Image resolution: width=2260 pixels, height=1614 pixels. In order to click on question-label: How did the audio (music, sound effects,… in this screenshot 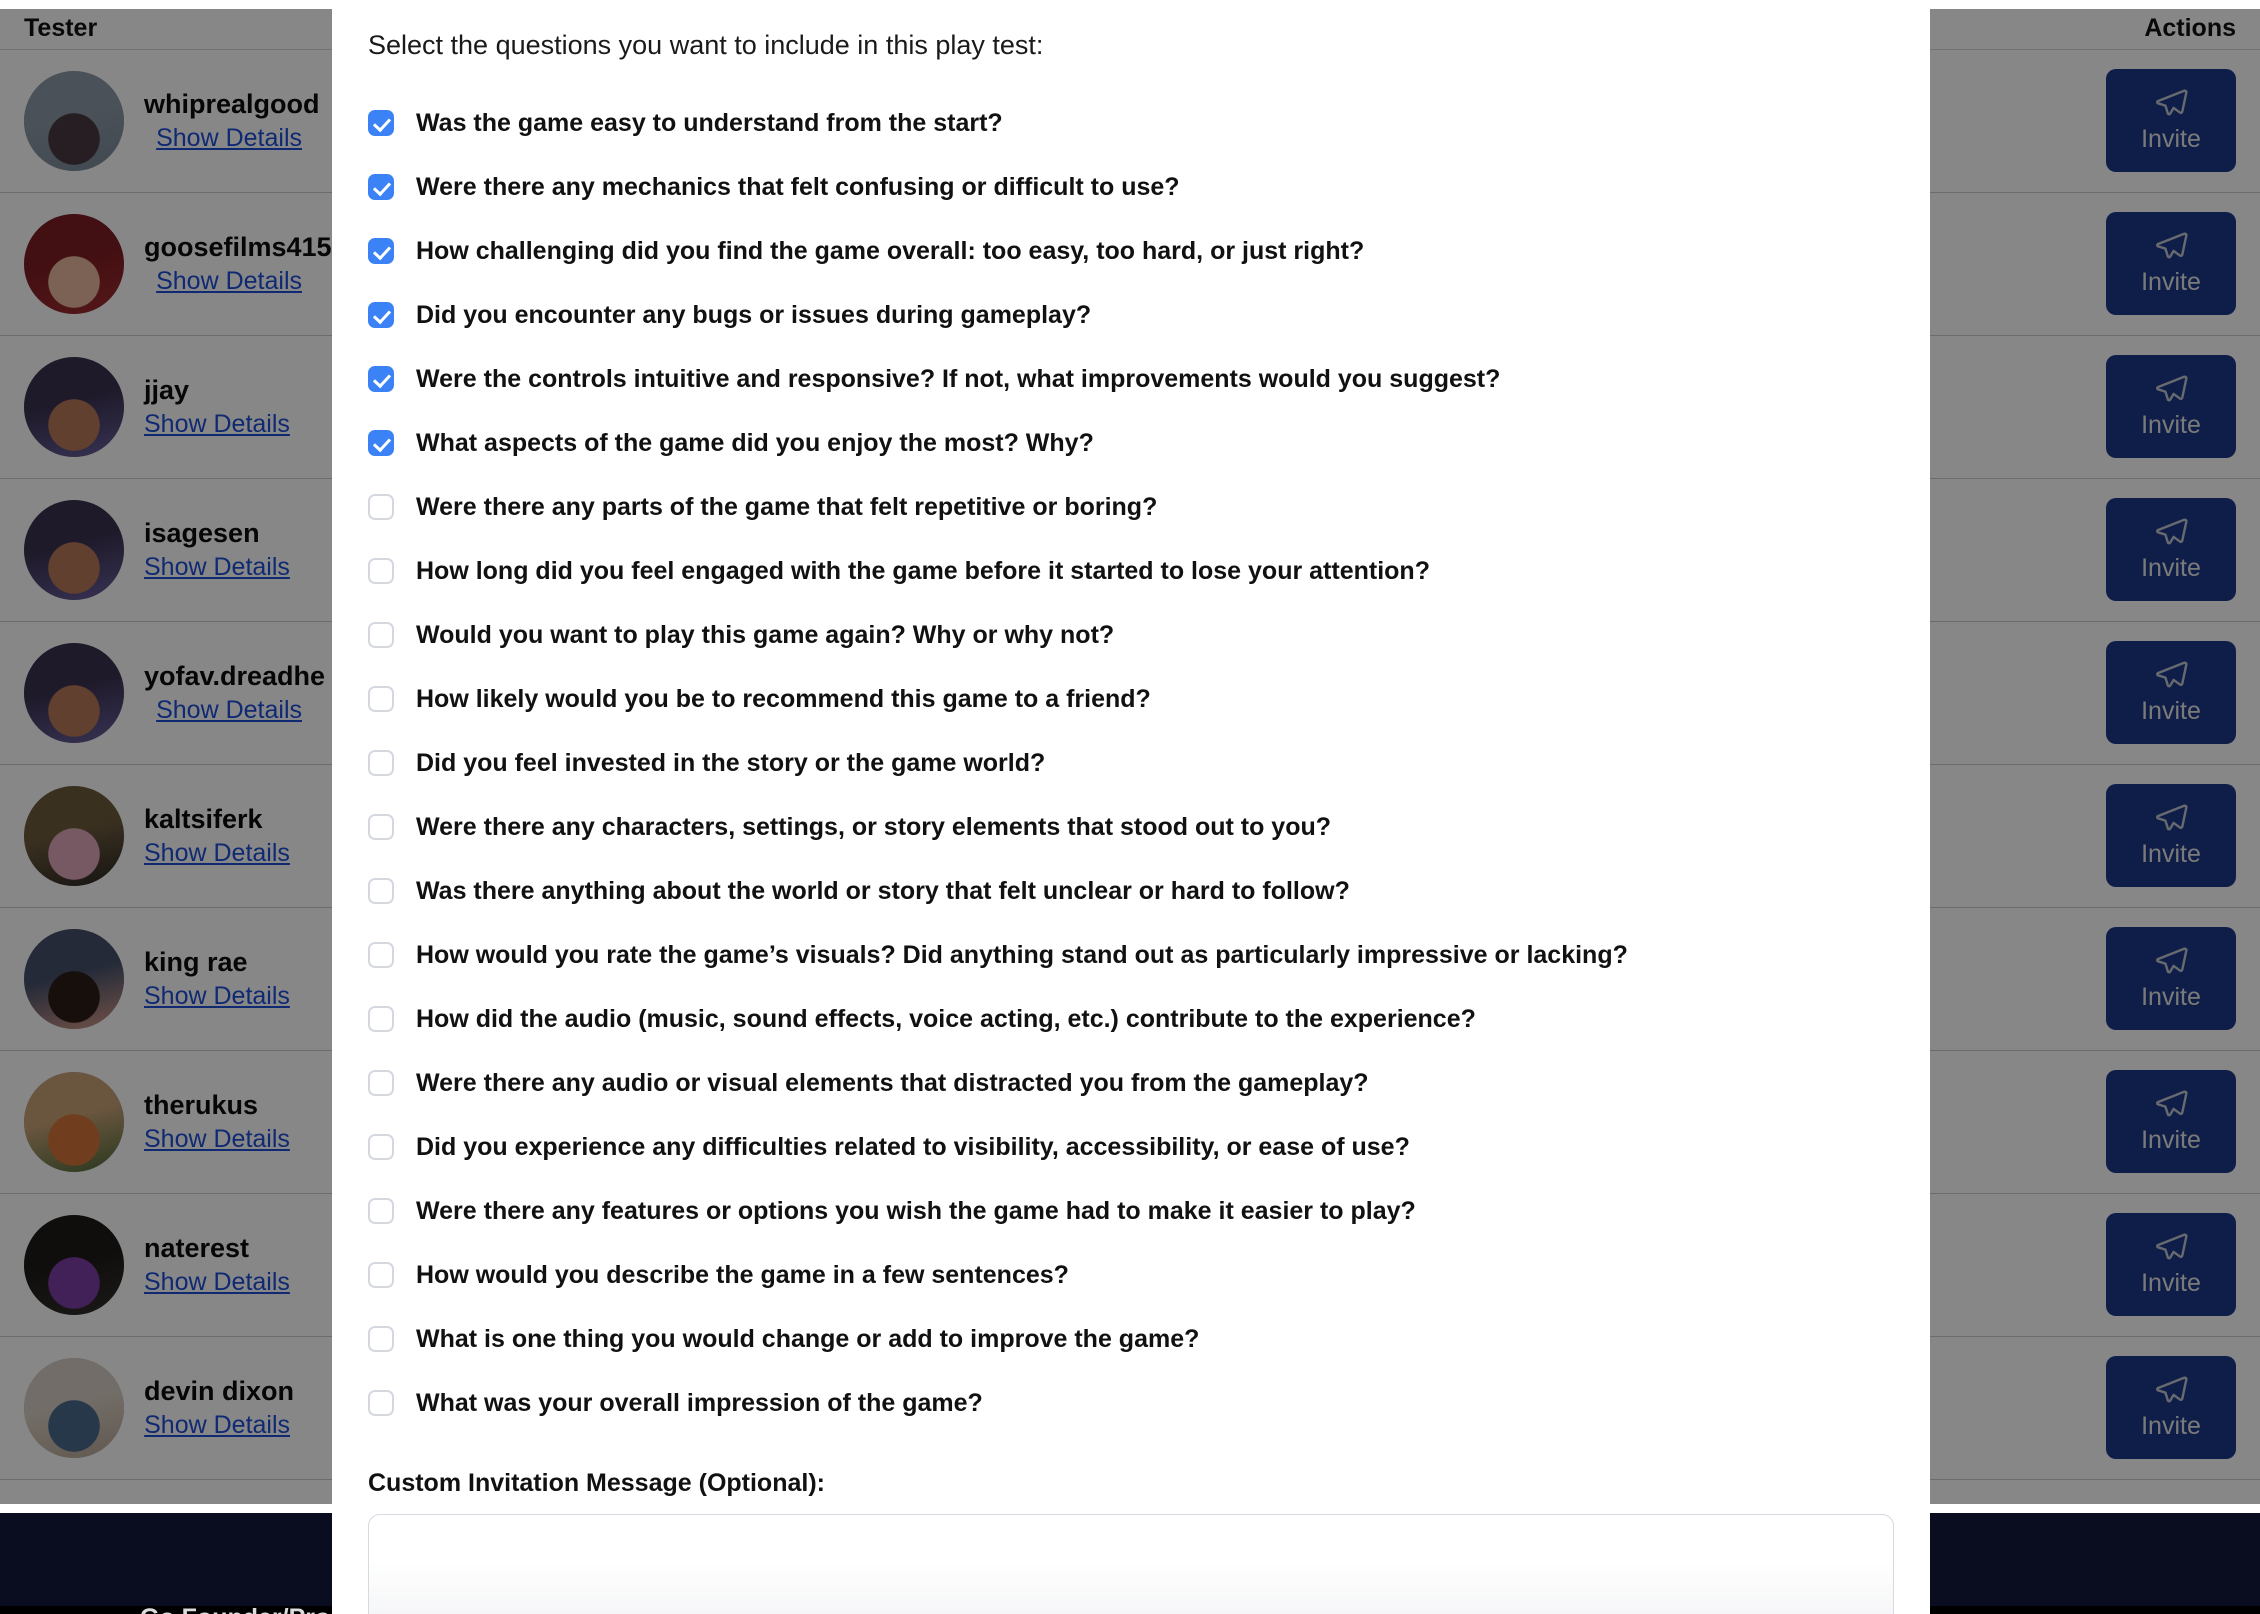, I will do `click(946, 1019)`.